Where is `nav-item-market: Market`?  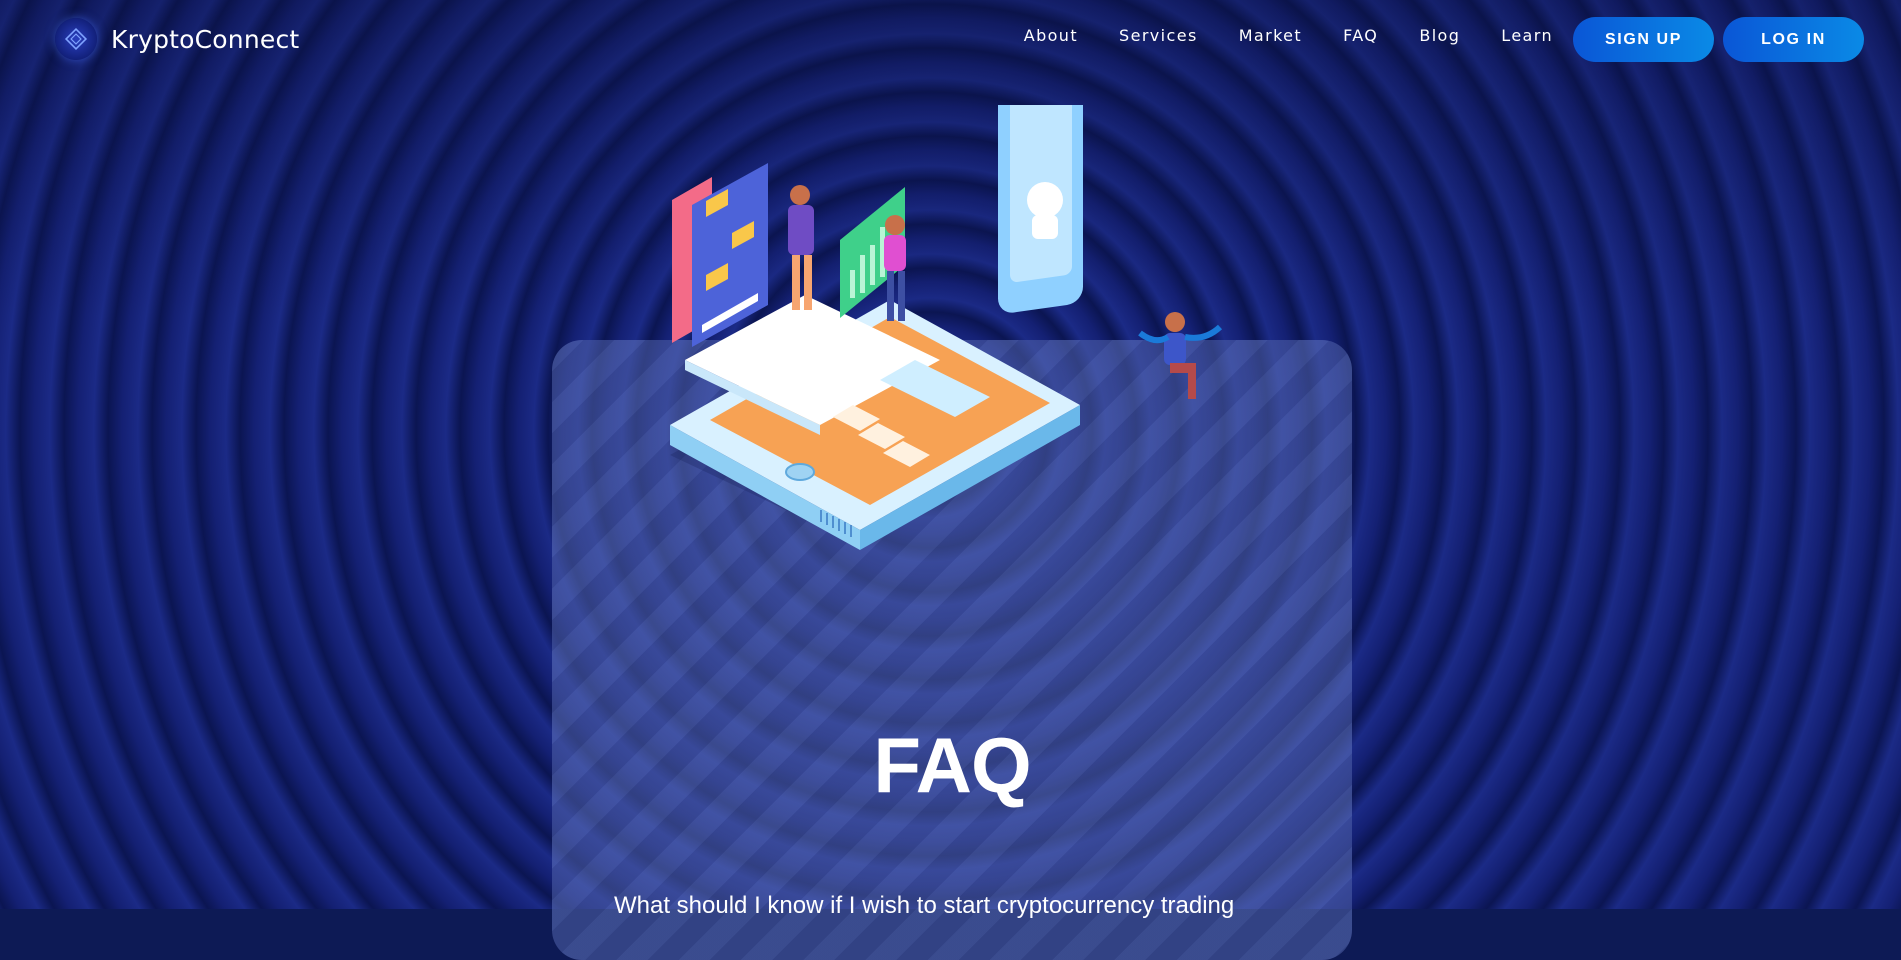 nav-item-market: Market is located at coordinates (1270, 35).